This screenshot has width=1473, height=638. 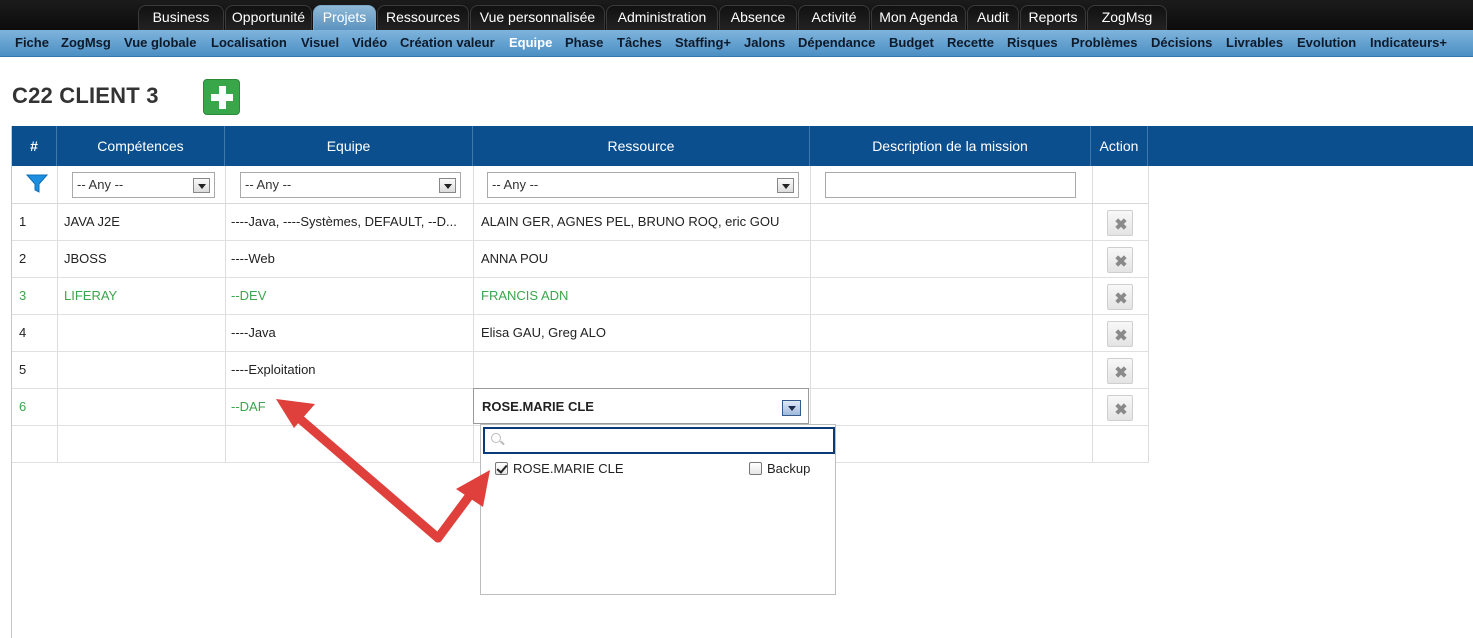 I want to click on equipe-filter-select: -- Any --, so click(x=350, y=185).